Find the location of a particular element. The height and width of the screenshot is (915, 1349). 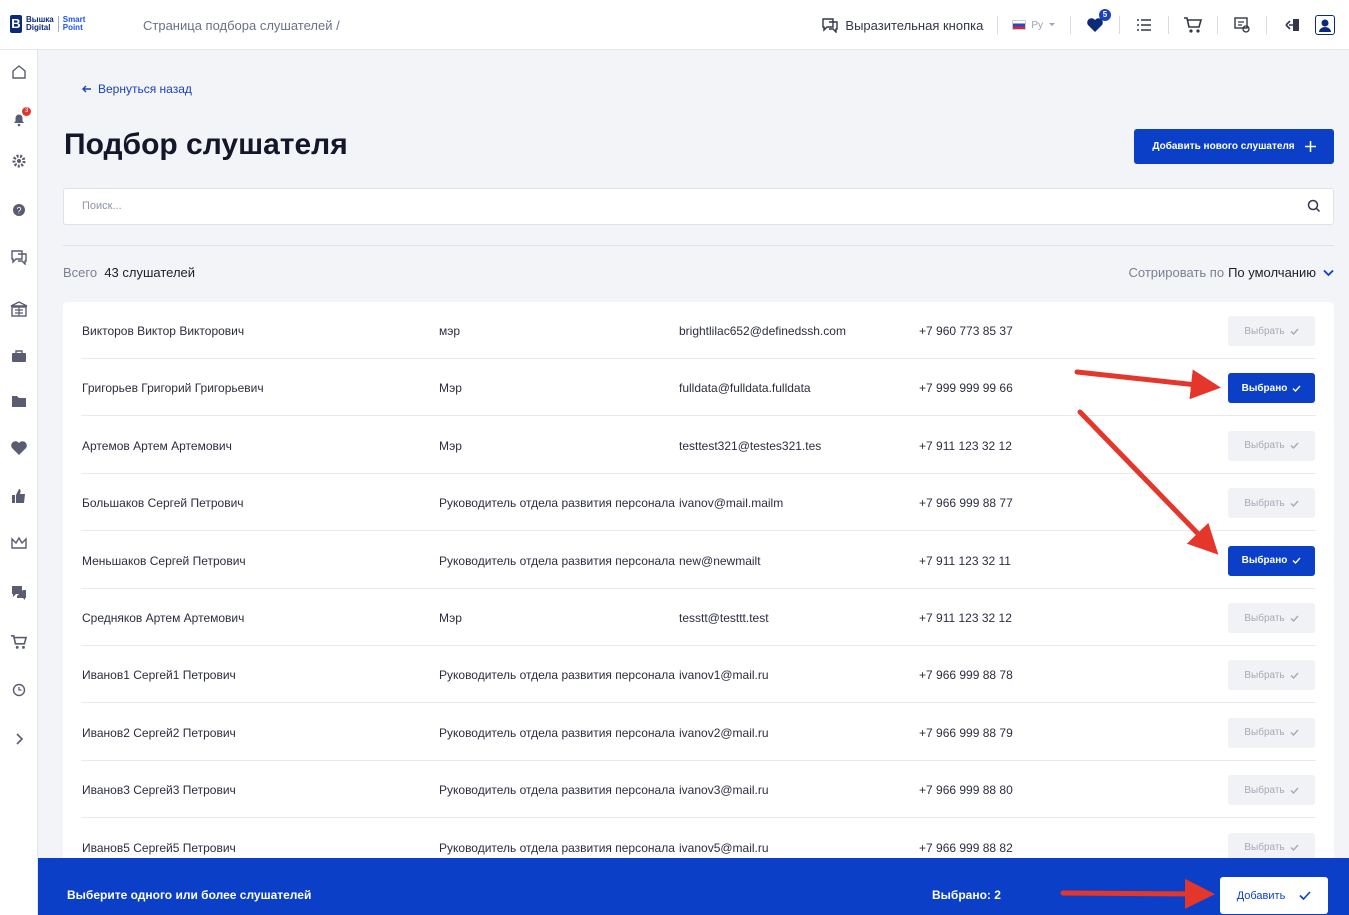

sidebar-item-crown is located at coordinates (19, 543).